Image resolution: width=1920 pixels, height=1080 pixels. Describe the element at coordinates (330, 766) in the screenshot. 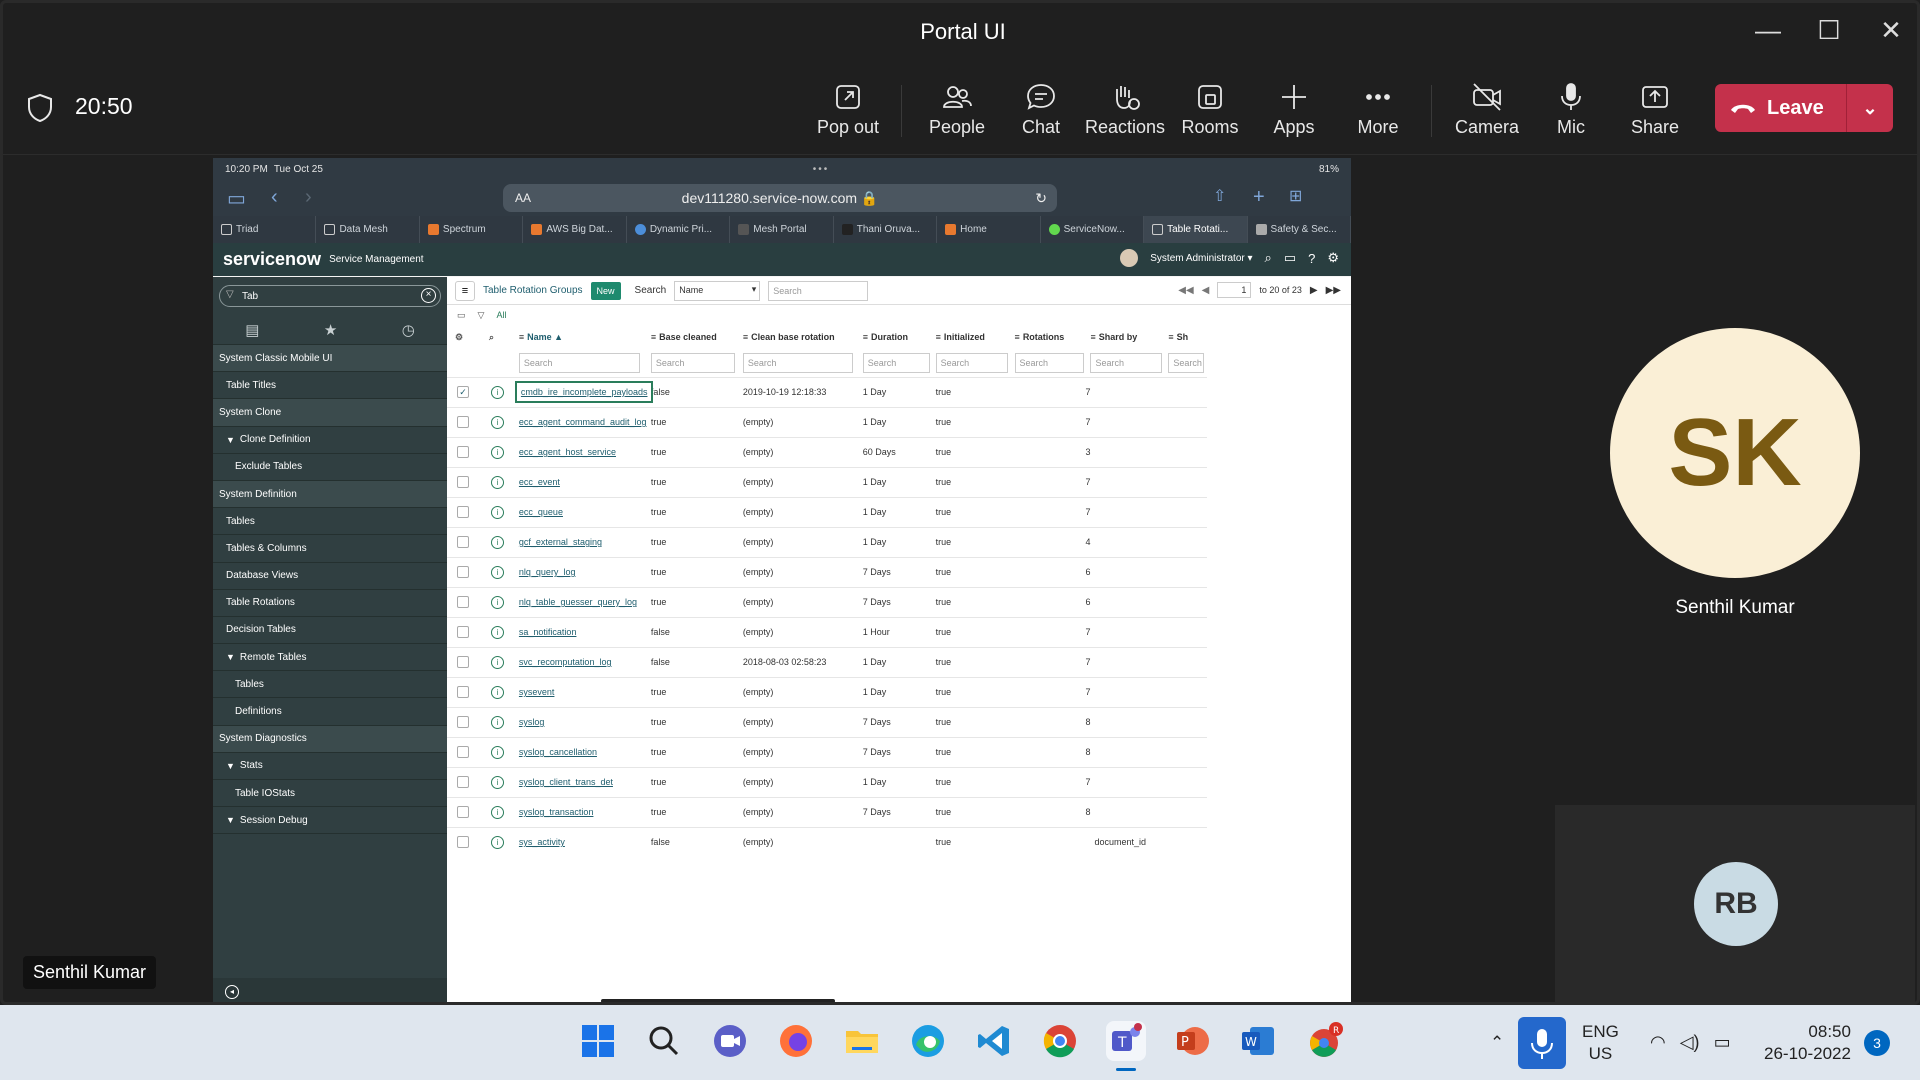

I see `nav-module-item: ▼ Stats` at that location.